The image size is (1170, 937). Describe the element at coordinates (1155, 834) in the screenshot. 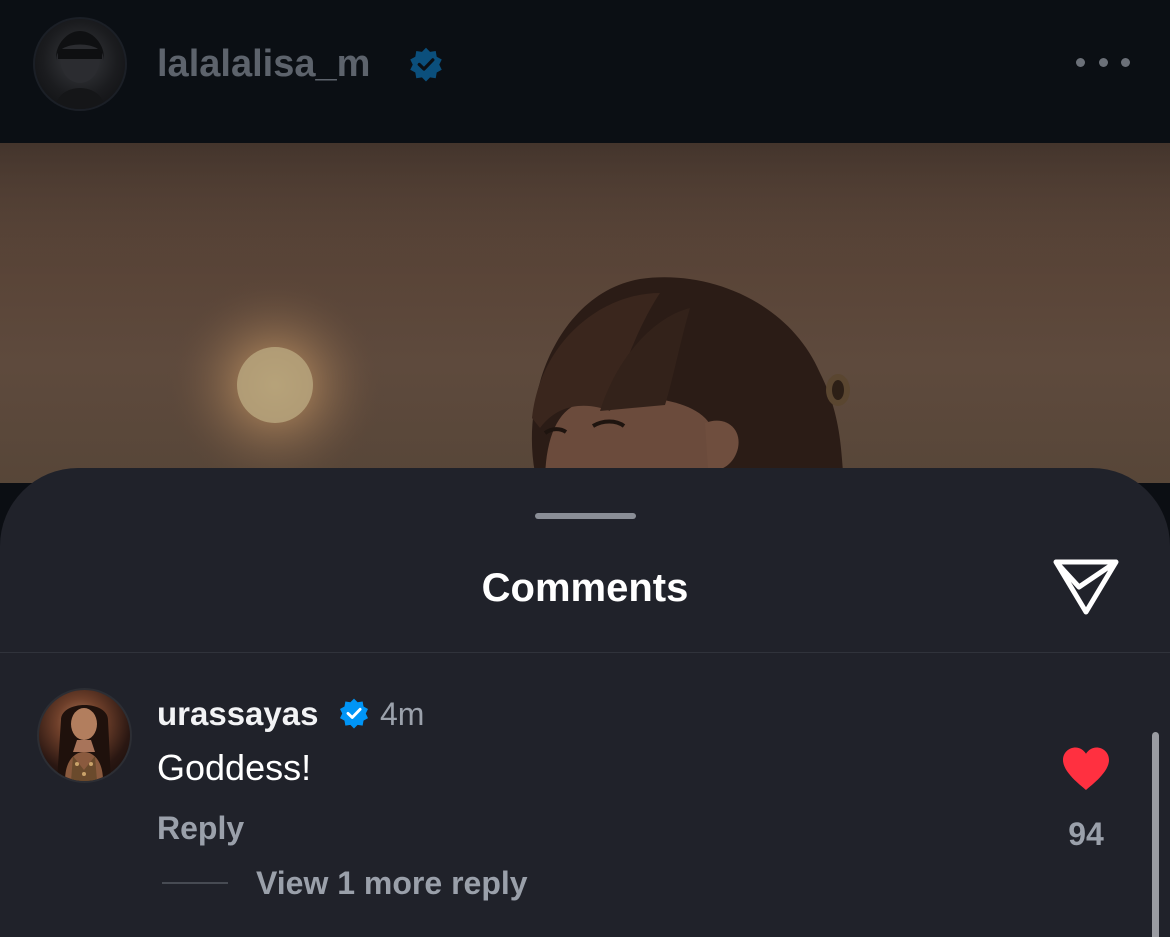

I see `scrollbar` at that location.